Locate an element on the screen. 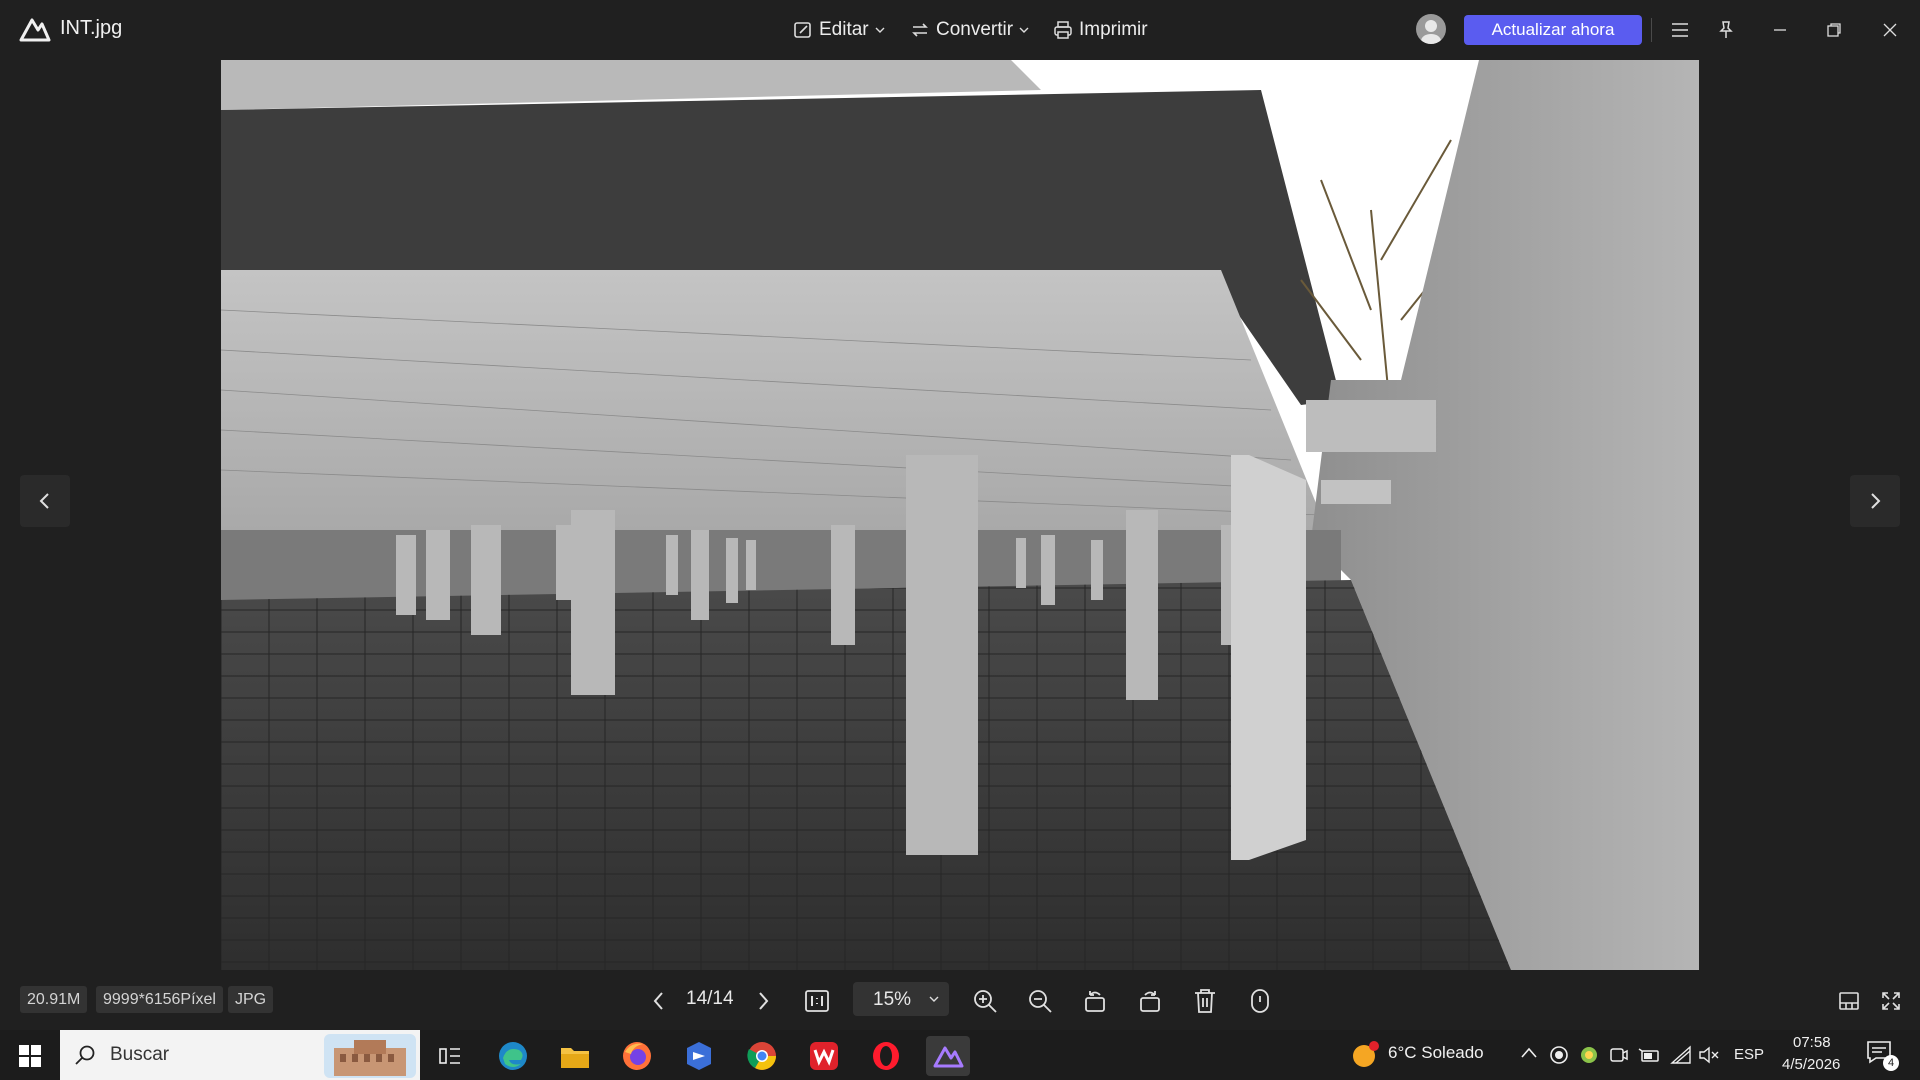 This screenshot has height=1080, width=1920. firefox-button is located at coordinates (637, 1056).